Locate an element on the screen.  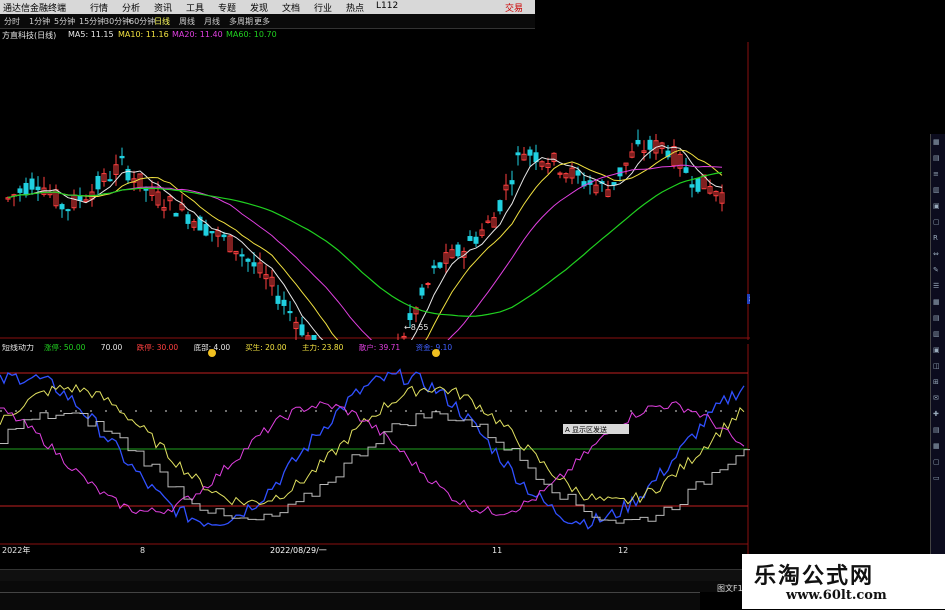
matrix-icon: ▦ is located at coordinates (938, 446).